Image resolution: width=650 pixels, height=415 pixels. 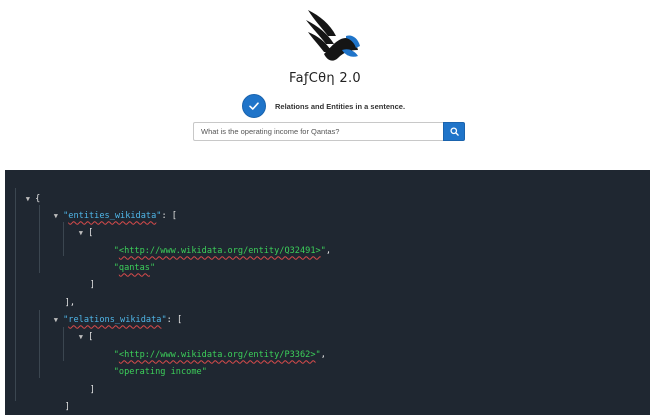 What do you see at coordinates (70, 303) in the screenshot?
I see `json-bracket-line: ],` at bounding box center [70, 303].